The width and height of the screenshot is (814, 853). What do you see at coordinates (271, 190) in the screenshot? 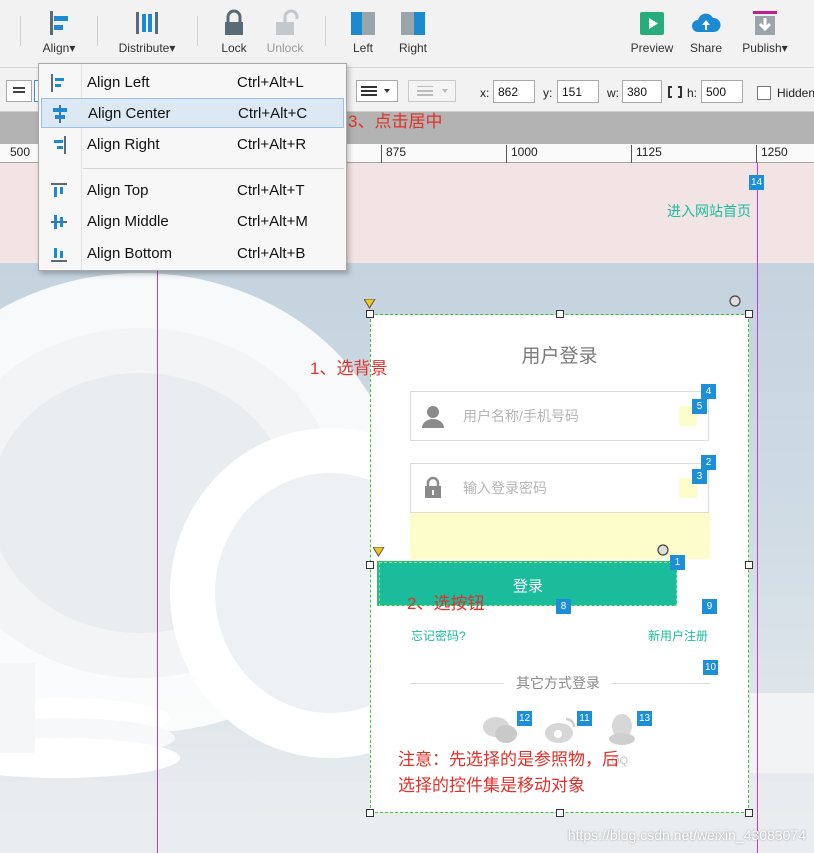
I see `menu-item-shortcut: Ctrl+Alt+T` at bounding box center [271, 190].